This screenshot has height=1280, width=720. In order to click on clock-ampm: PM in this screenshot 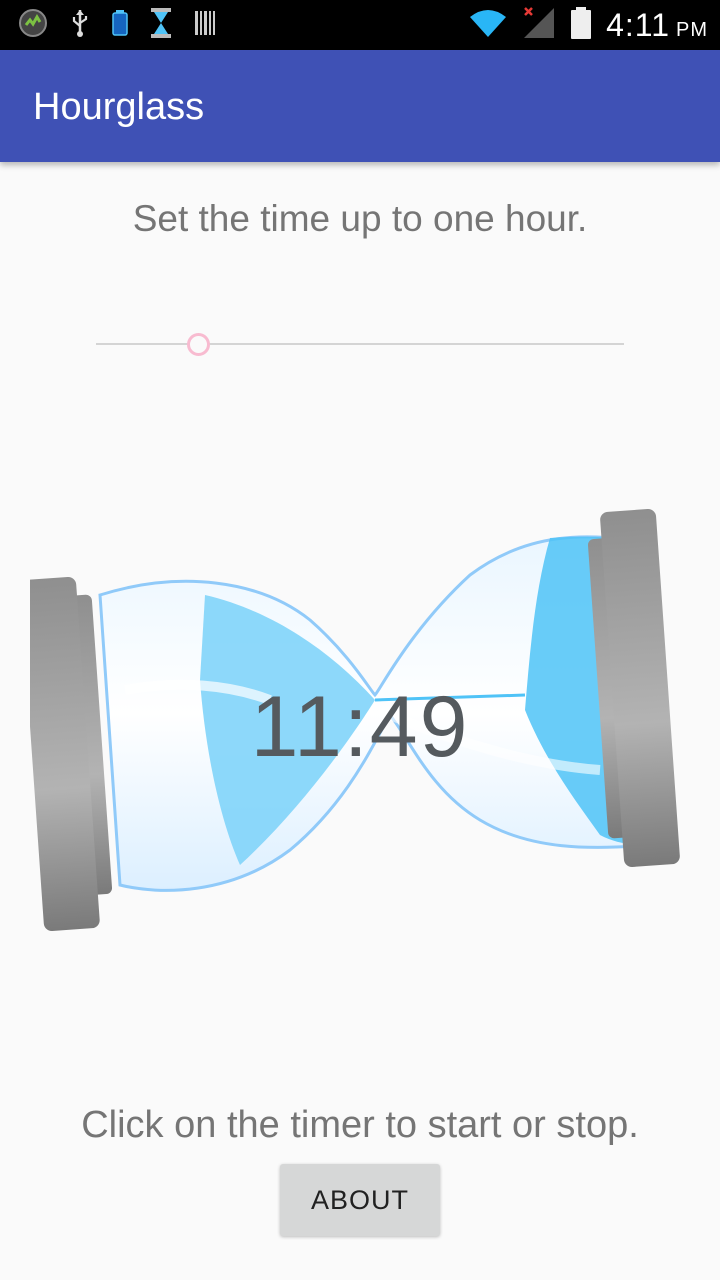, I will do `click(692, 29)`.